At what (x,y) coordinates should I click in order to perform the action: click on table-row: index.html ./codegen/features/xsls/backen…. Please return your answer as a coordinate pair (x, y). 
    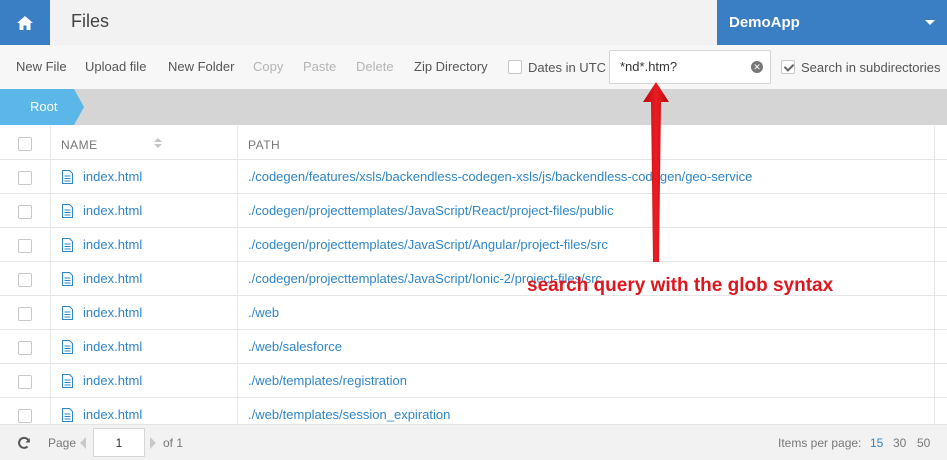
    Looking at the image, I should click on (473, 177).